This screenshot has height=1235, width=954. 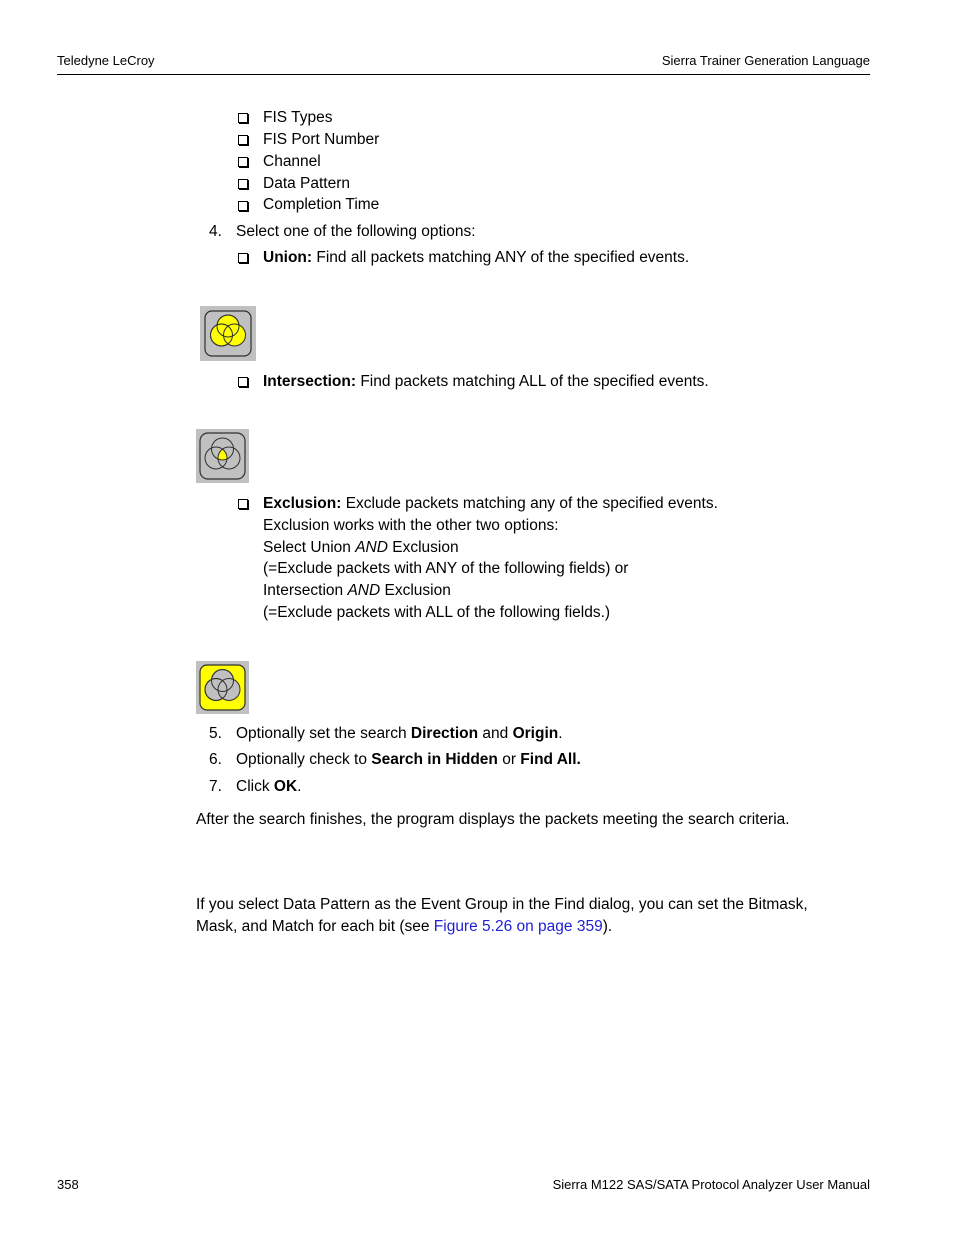 I want to click on exclusion-label: Exclusion:, so click(x=302, y=503).